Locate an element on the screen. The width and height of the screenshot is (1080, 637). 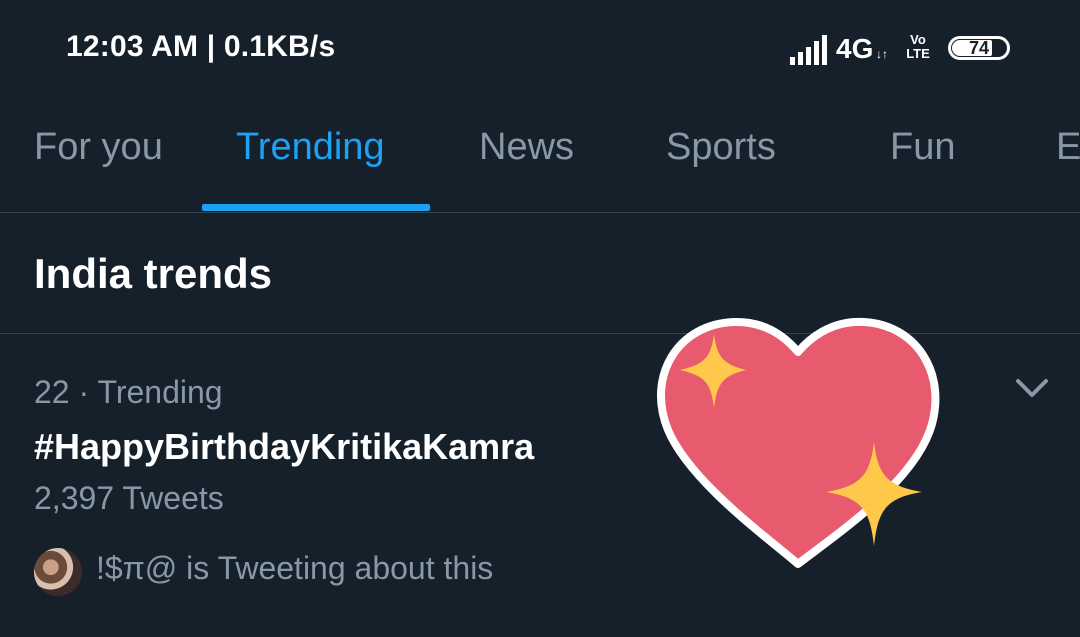
battery-icon: 74 is located at coordinates (981, 50).